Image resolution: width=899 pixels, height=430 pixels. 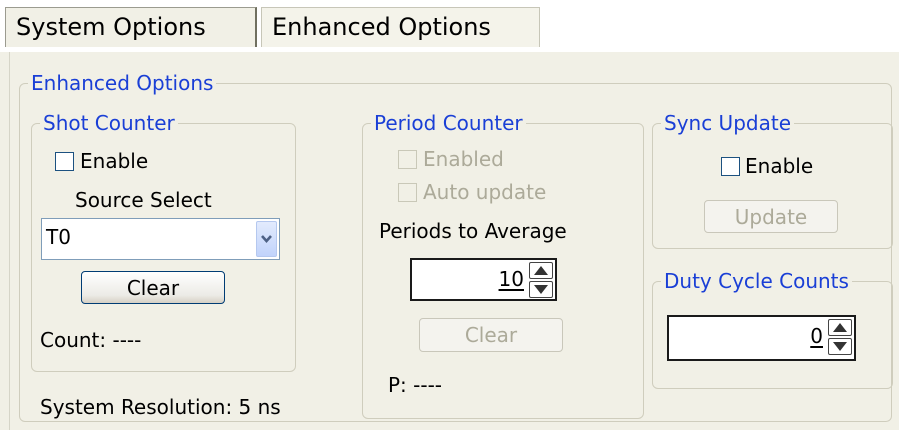 What do you see at coordinates (91, 340) in the screenshot?
I see `shot-count-text: Count: ----` at bounding box center [91, 340].